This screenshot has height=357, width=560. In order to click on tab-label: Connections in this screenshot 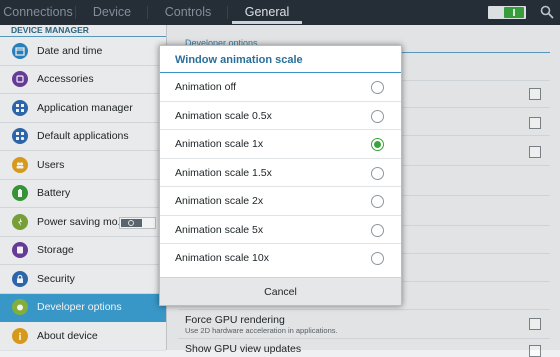, I will do `click(38, 12)`.